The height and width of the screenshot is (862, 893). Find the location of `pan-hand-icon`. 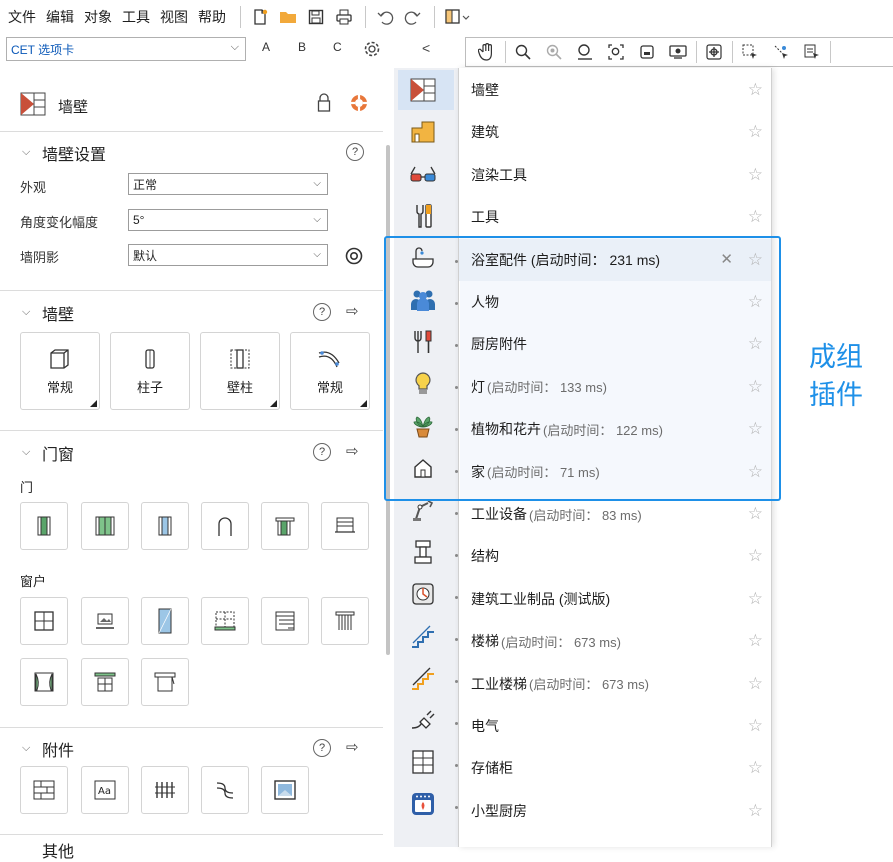

pan-hand-icon is located at coordinates (487, 52).